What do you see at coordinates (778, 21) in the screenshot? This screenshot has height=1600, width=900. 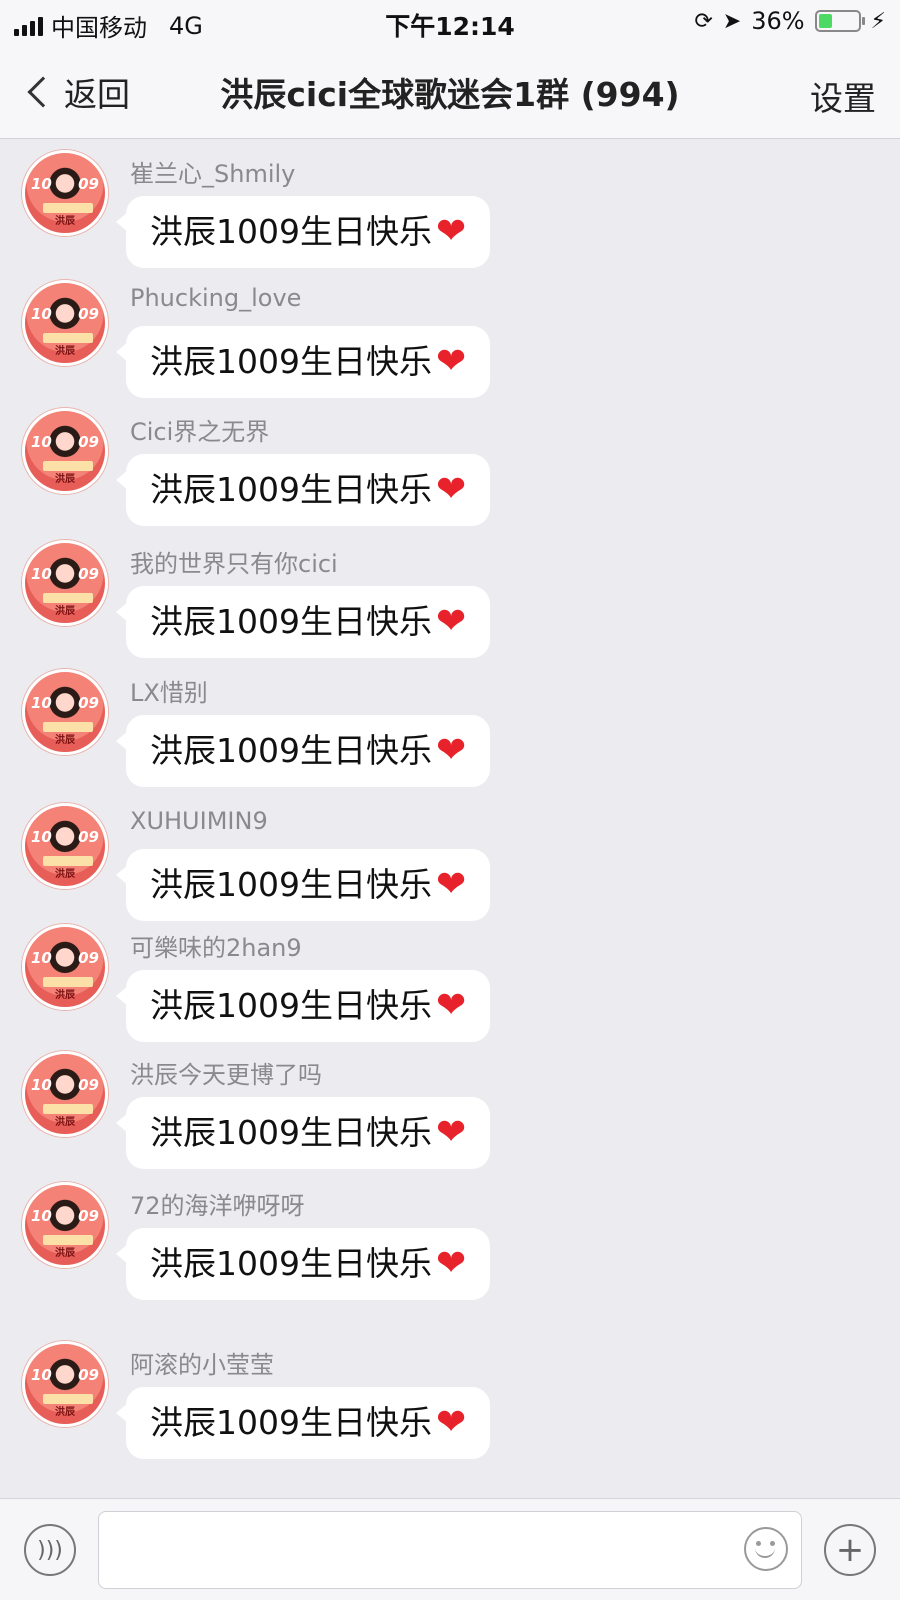 I see `battery-percent: 36%` at bounding box center [778, 21].